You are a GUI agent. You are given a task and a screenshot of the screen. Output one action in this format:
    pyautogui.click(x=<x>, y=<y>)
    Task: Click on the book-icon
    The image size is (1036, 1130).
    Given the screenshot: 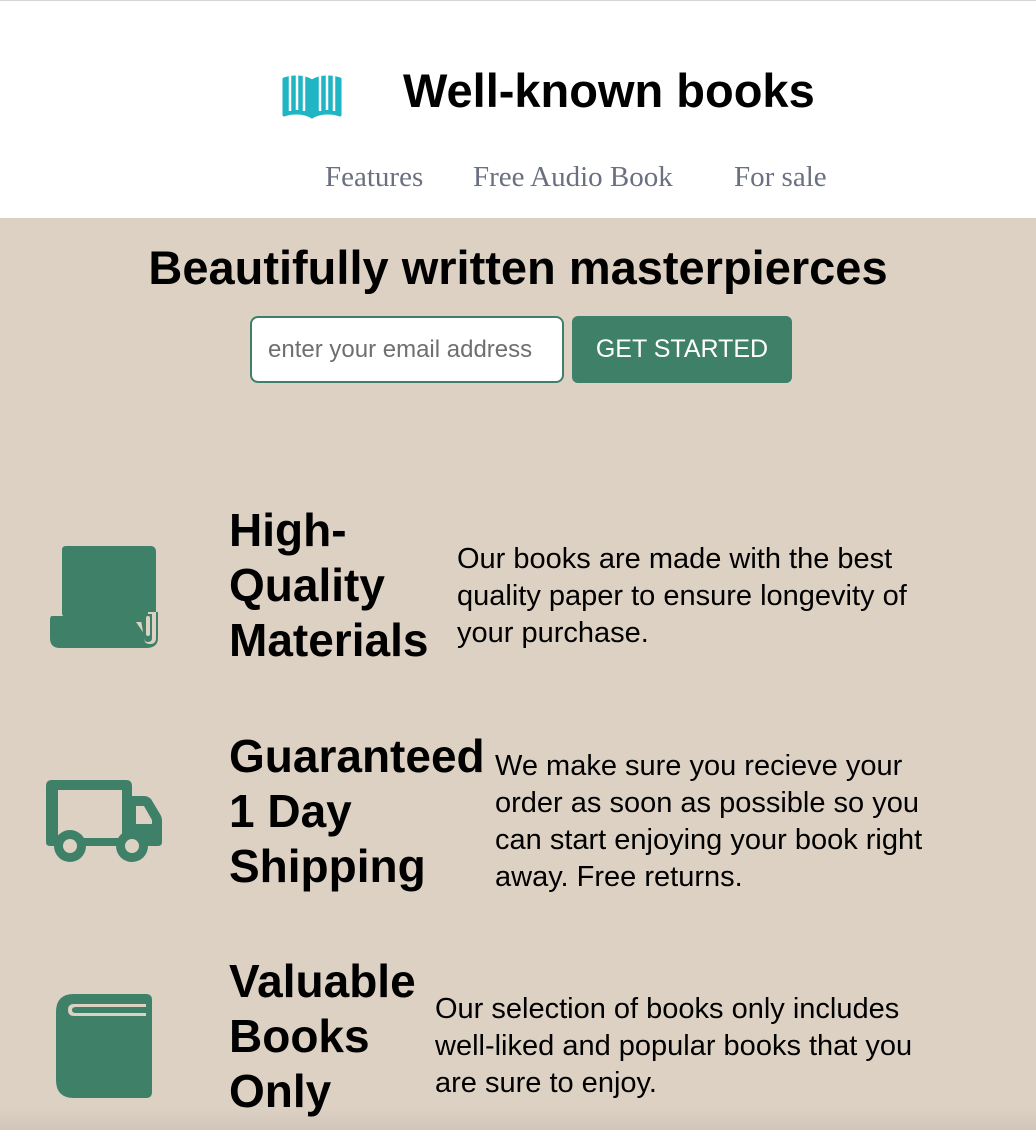 What is the action you would take?
    pyautogui.click(x=104, y=1046)
    